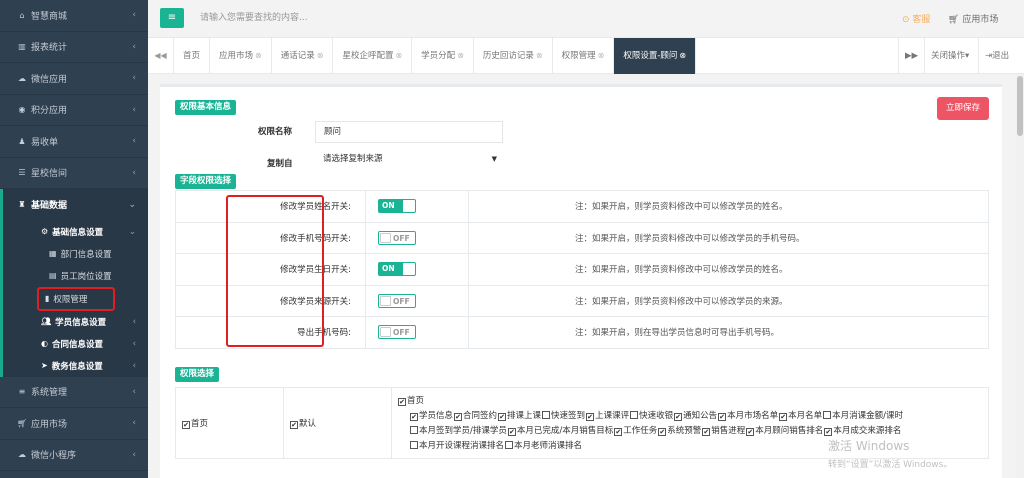 This screenshot has width=1024, height=478. What do you see at coordinates (584, 56) in the screenshot?
I see `tab: 权限管理 ⊗` at bounding box center [584, 56].